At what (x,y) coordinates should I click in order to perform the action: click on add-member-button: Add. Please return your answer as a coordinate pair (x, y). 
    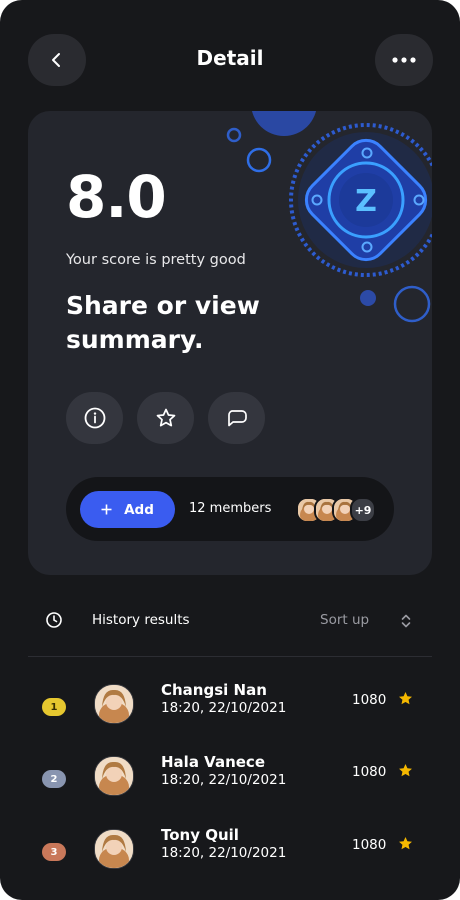
    Looking at the image, I should click on (127, 509).